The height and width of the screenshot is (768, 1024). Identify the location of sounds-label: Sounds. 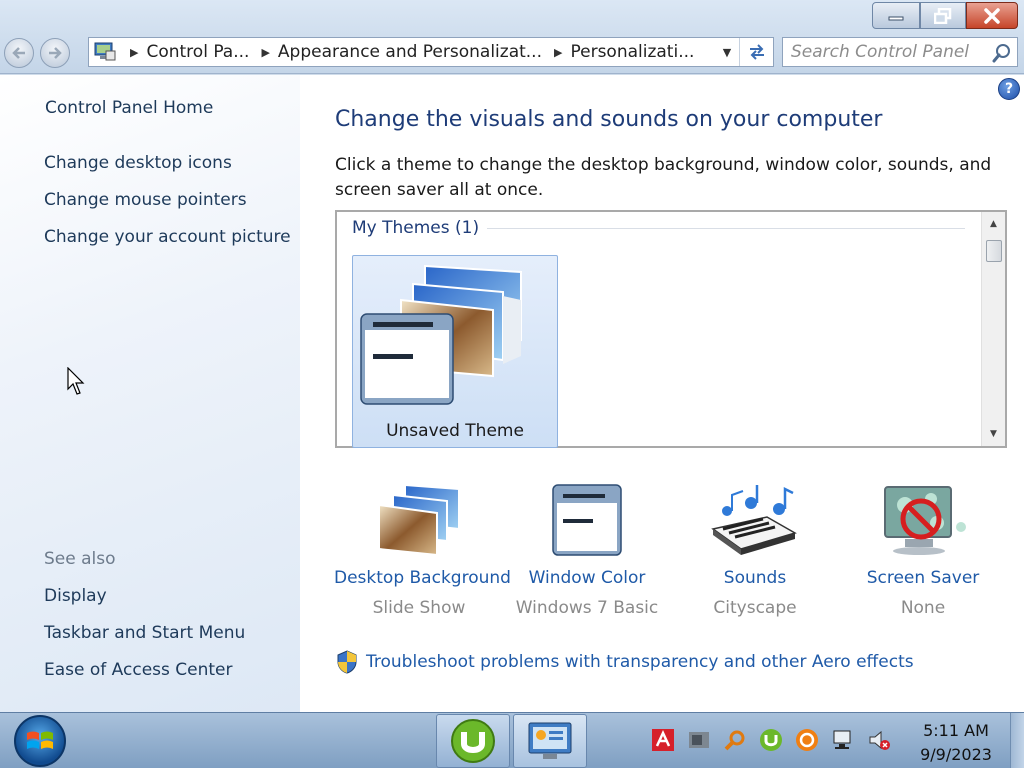
(755, 578).